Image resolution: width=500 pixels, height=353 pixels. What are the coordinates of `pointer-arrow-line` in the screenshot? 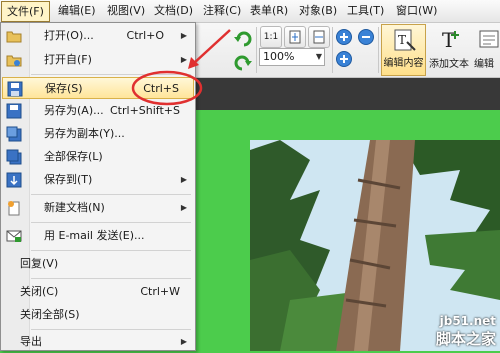 It's located at (211, 47).